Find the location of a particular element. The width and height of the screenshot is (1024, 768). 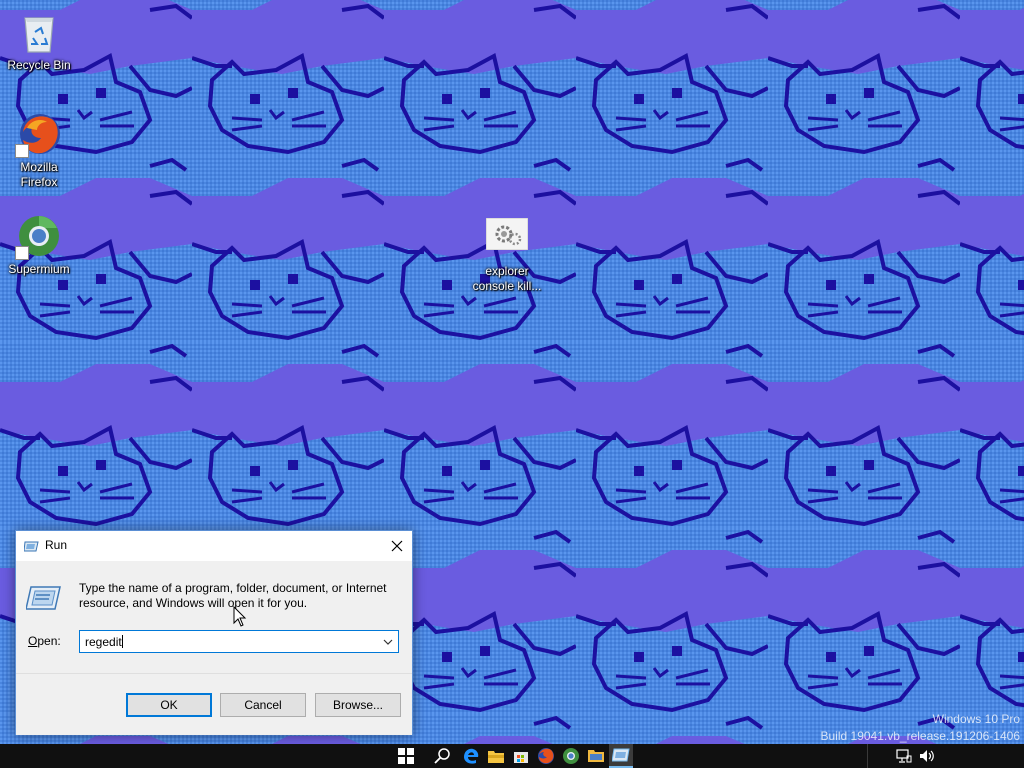

volume-icon is located at coordinates (927, 756).